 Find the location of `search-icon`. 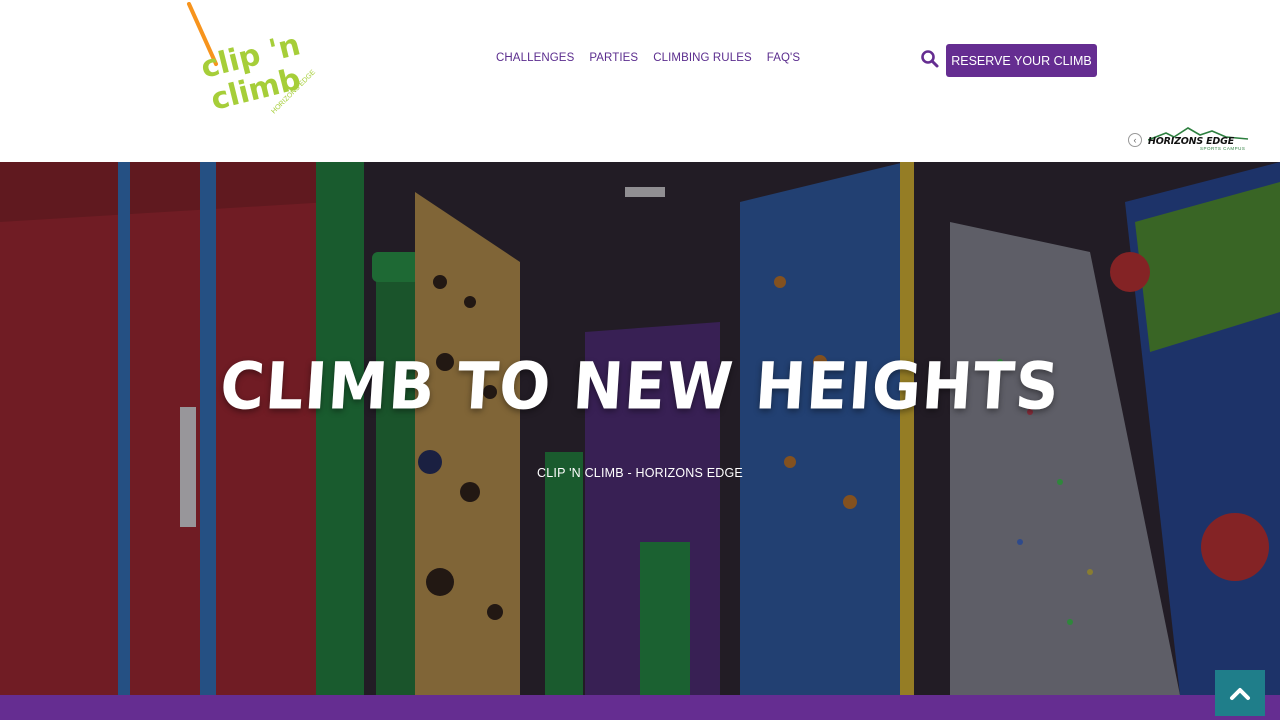

search-icon is located at coordinates (930, 59).